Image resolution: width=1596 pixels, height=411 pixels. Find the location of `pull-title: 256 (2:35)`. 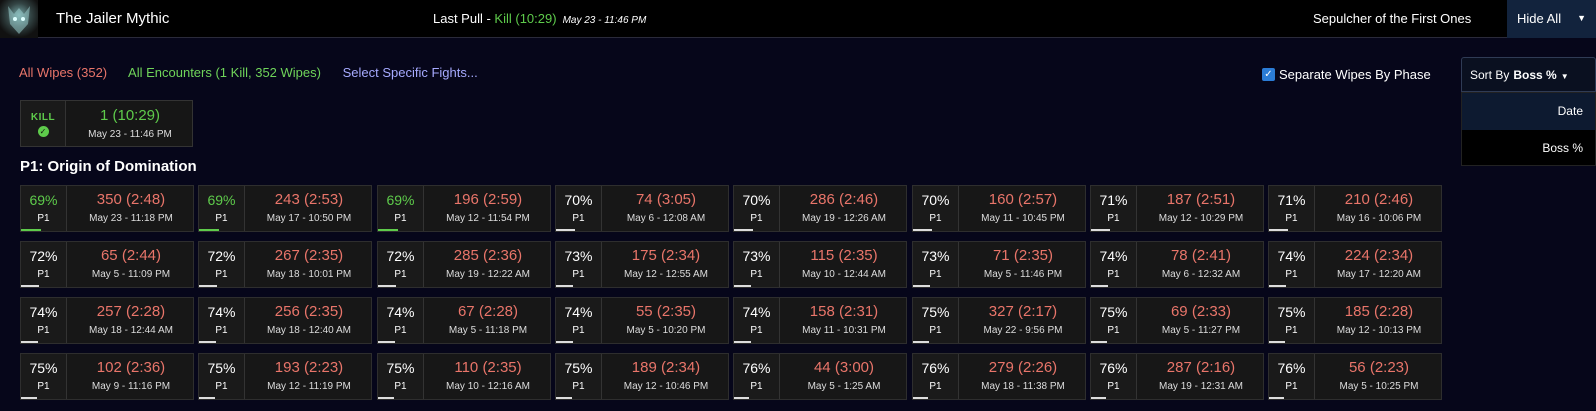

pull-title: 256 (2:35) is located at coordinates (309, 311).